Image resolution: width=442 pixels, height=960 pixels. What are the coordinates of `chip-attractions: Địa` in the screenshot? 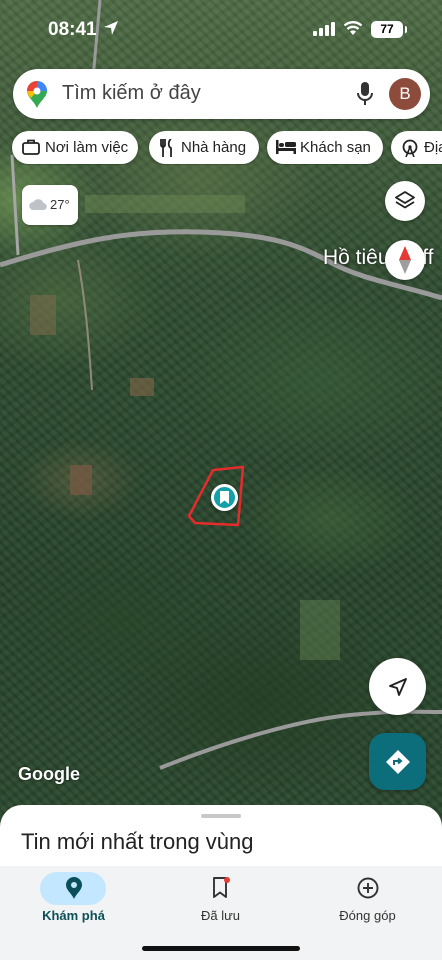 It's located at (416, 147).